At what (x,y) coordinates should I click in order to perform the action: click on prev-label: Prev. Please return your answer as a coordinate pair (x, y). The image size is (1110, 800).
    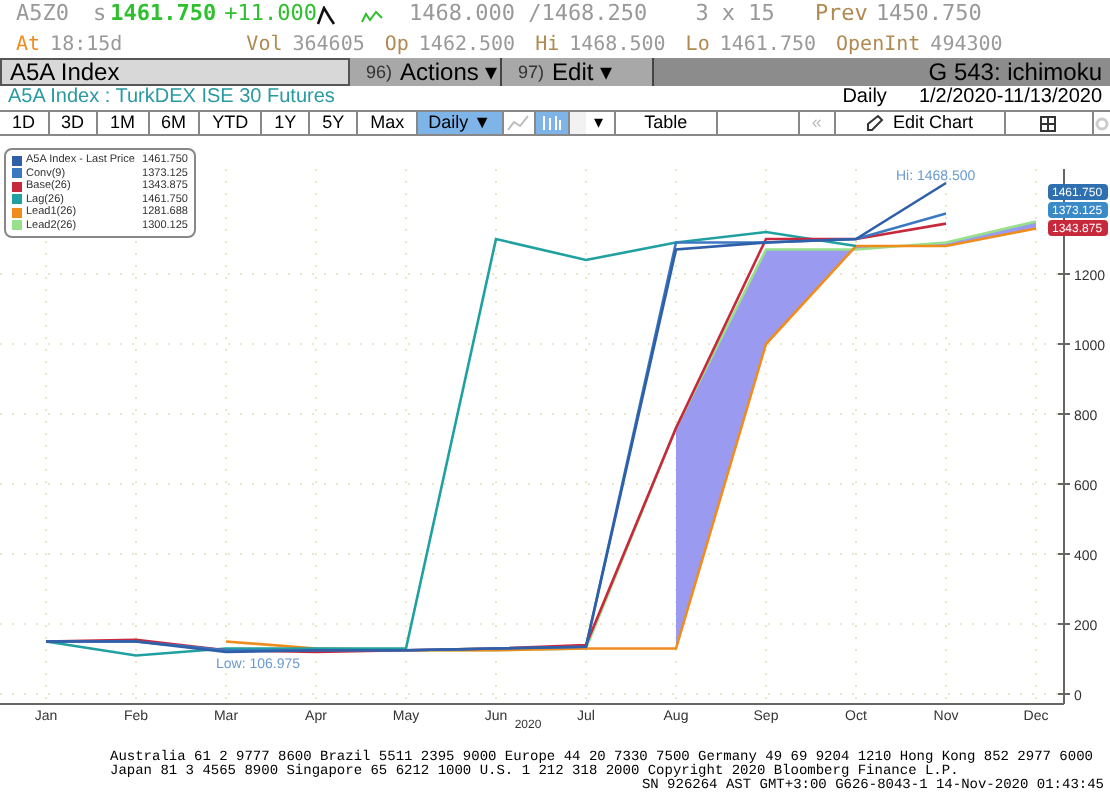
    Looking at the image, I should click on (841, 15).